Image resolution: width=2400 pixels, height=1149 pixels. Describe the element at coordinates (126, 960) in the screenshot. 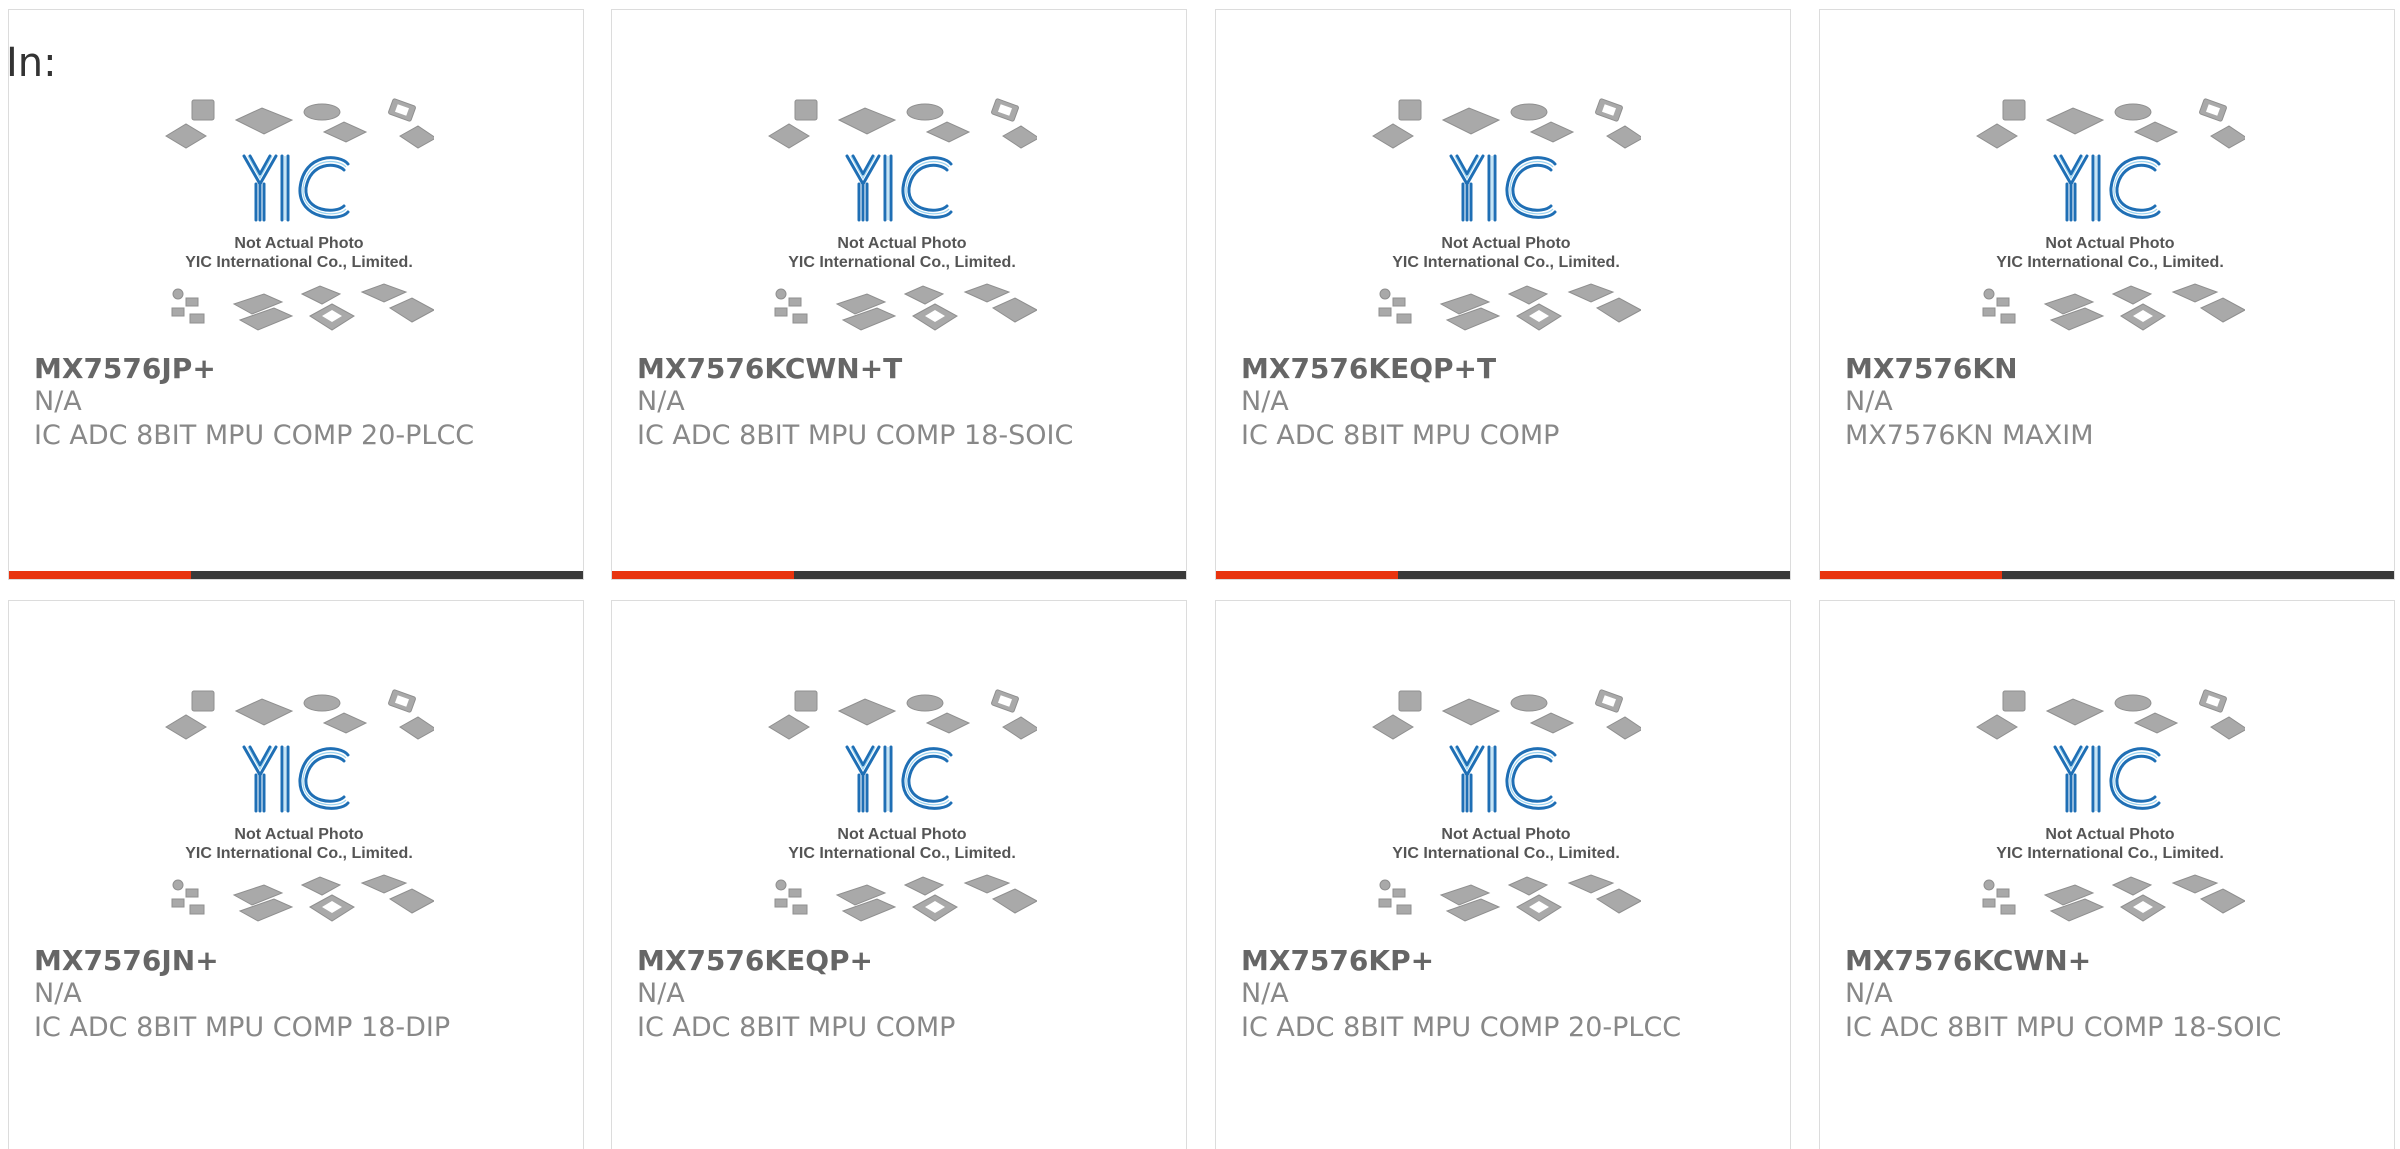

I see `part-number-link: MX7576JN+` at that location.